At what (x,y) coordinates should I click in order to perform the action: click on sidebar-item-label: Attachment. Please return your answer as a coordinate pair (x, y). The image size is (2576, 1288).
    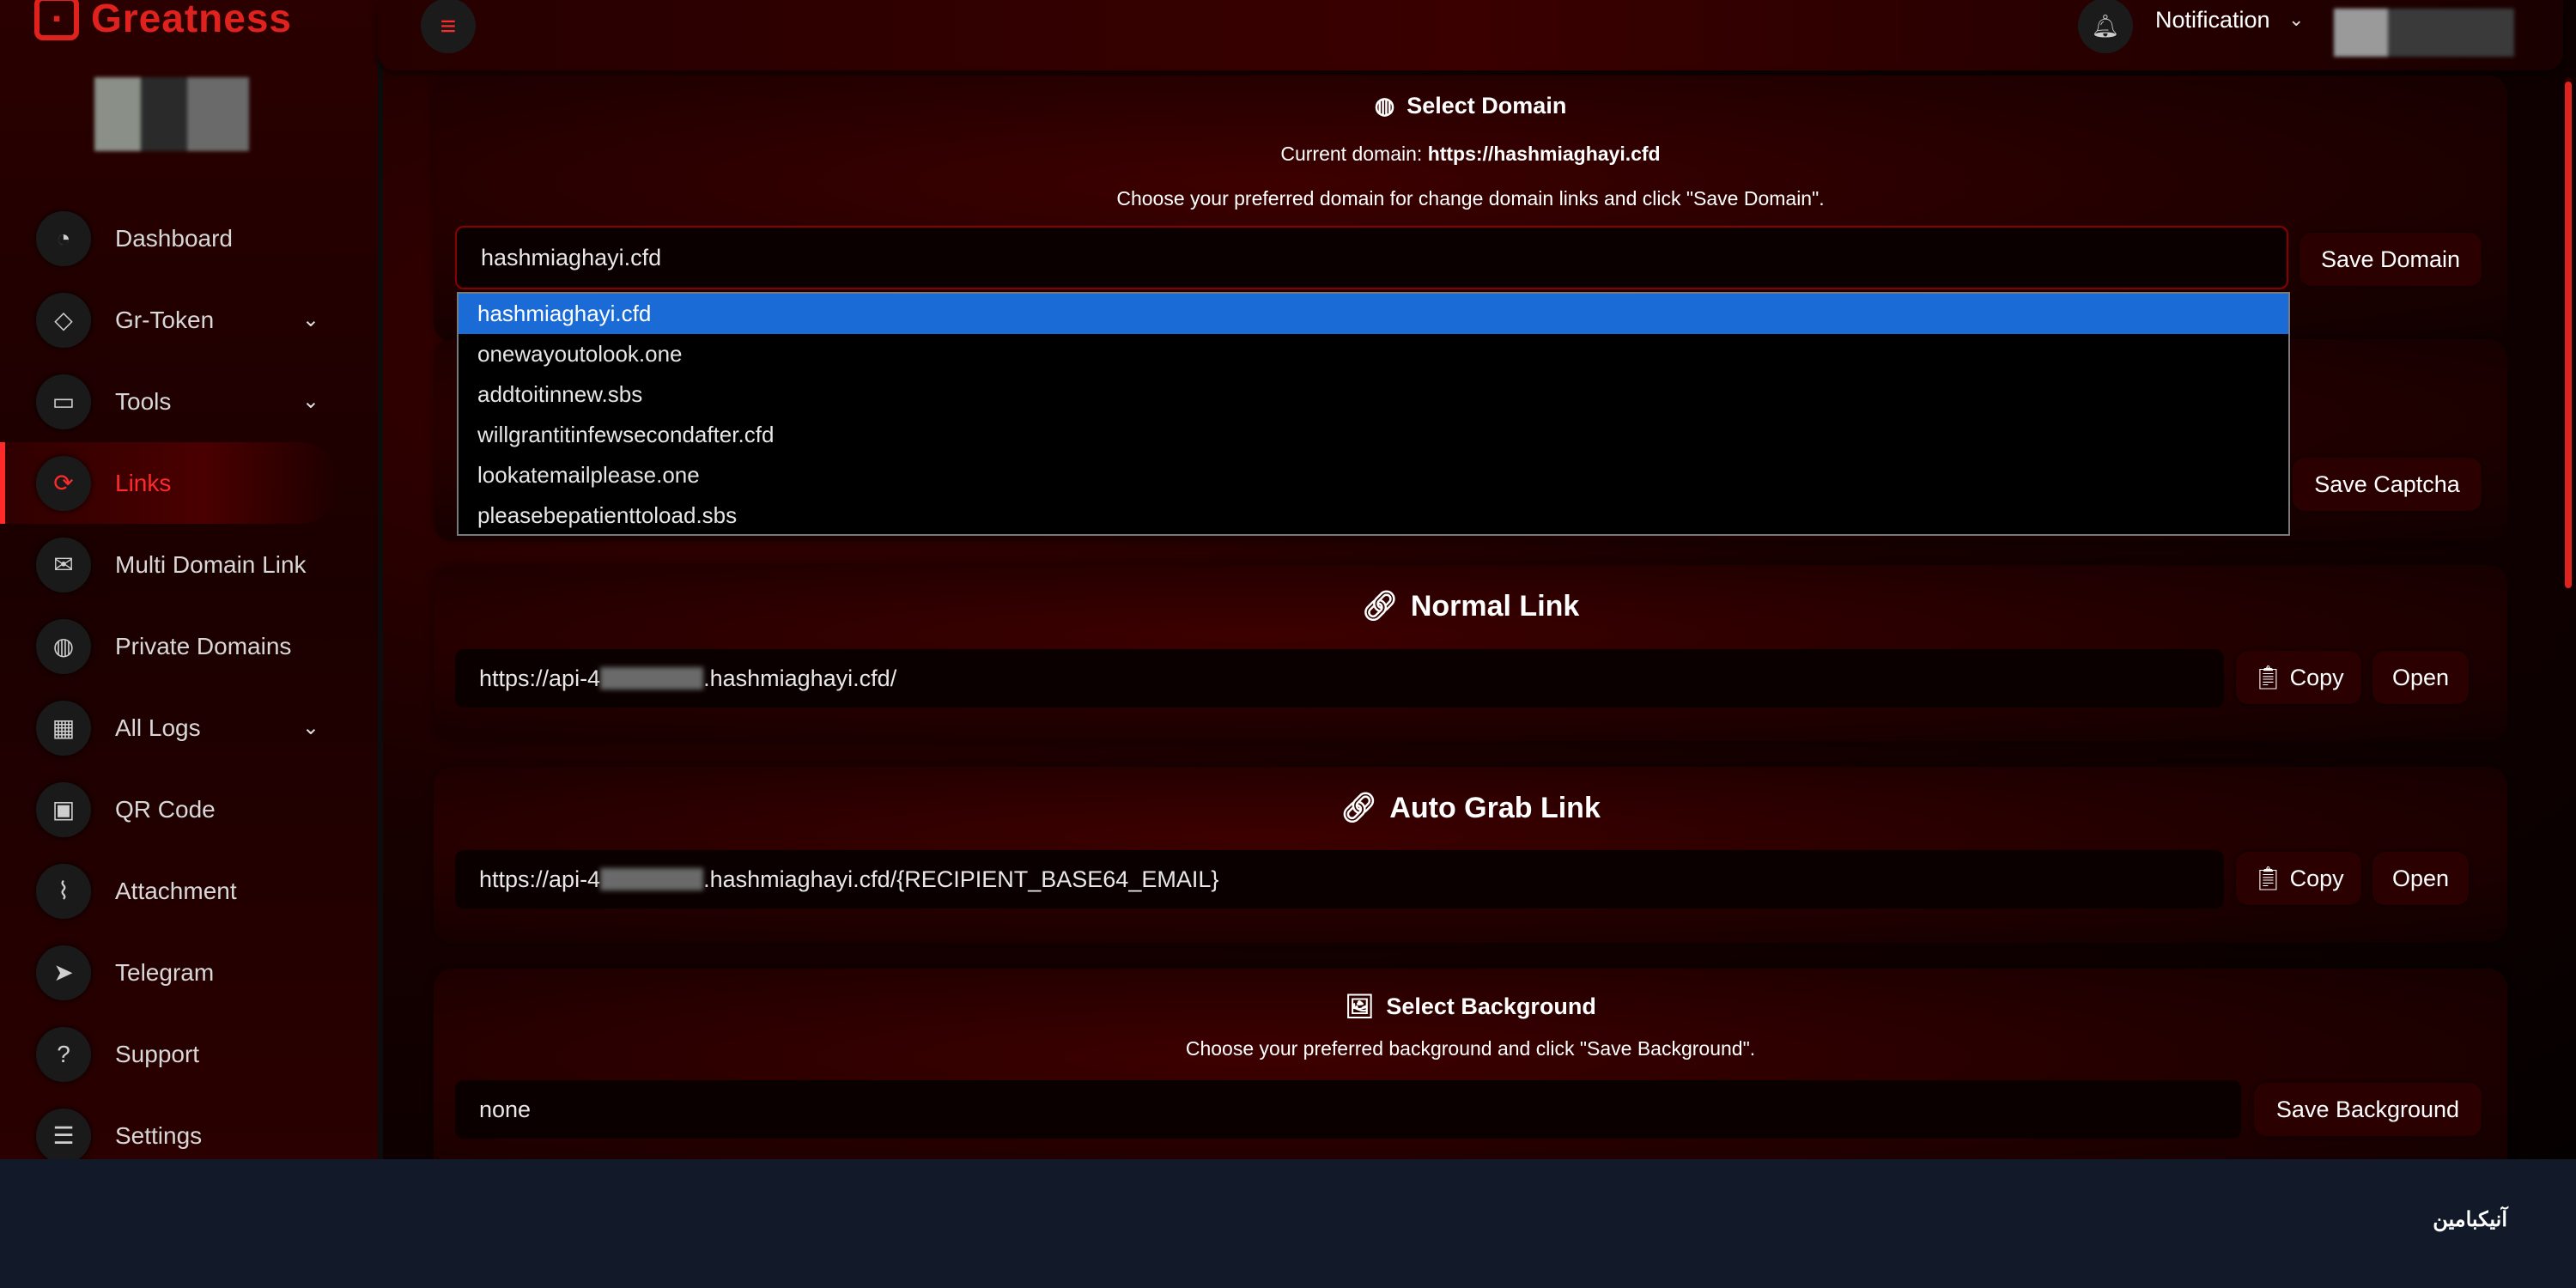
    Looking at the image, I should click on (176, 890).